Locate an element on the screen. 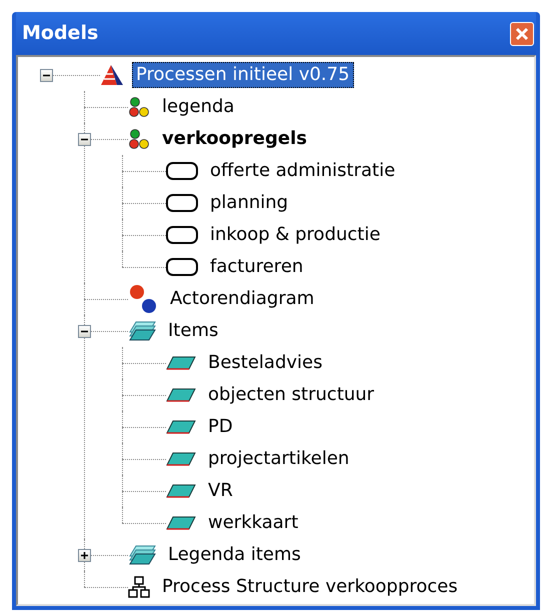 The image size is (545, 613). tree-item: planning is located at coordinates (249, 203).